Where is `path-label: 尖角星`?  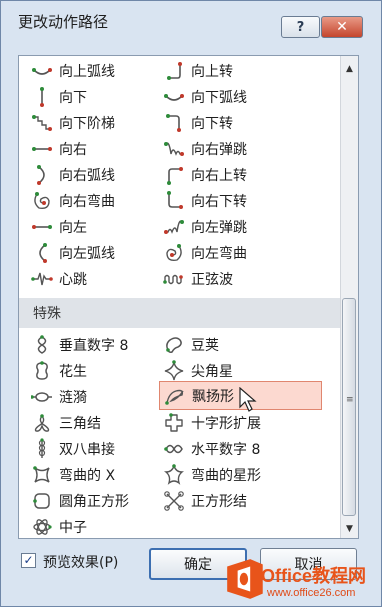 path-label: 尖角星 is located at coordinates (212, 372).